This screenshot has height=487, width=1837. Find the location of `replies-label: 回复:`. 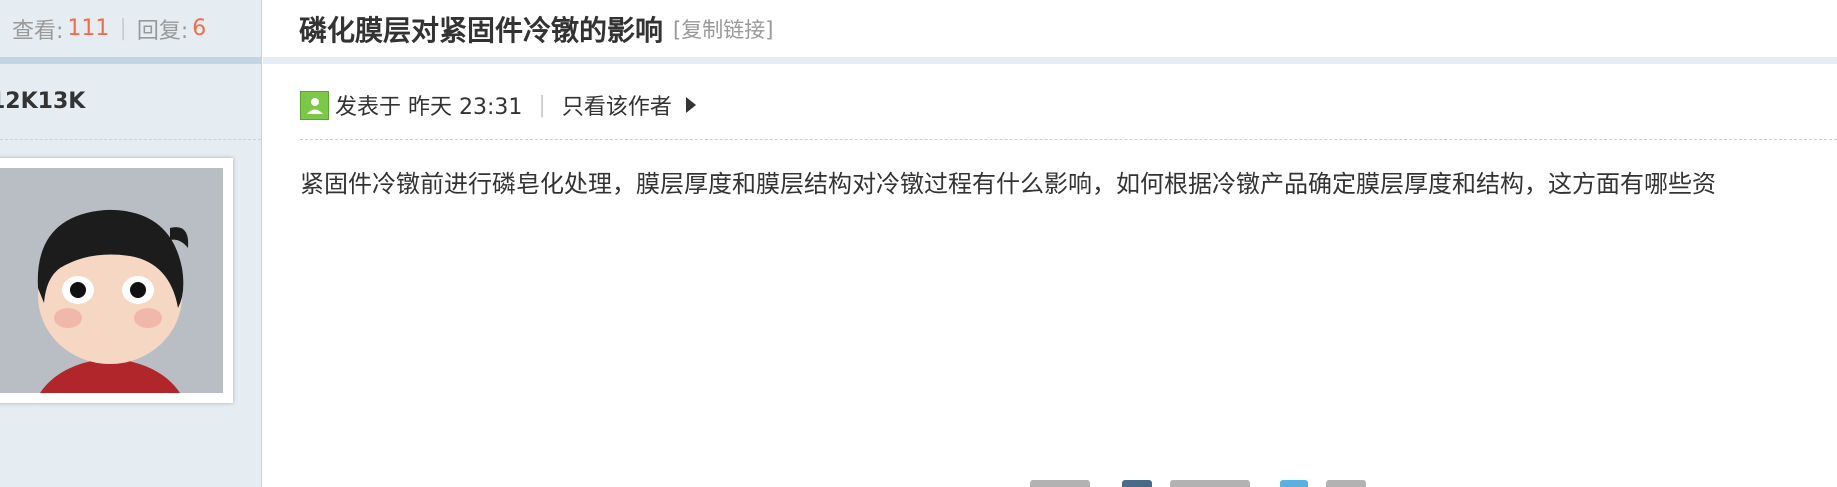

replies-label: 回复: is located at coordinates (162, 31).